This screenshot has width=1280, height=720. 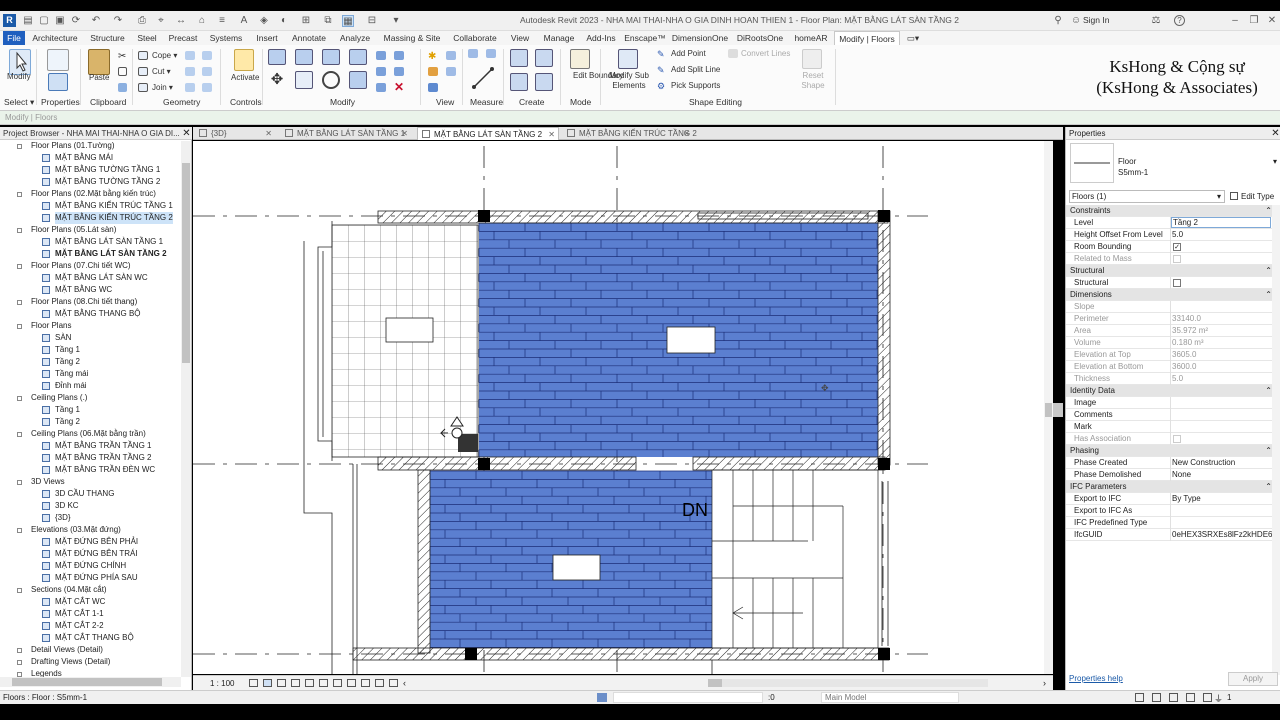 I want to click on close-hidden-icon: ⊞, so click(x=306, y=21).